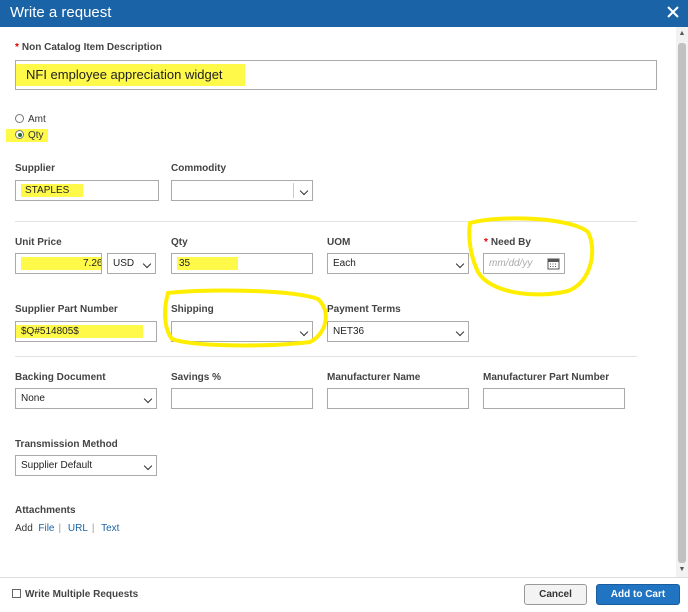 The width and height of the screenshot is (688, 612). What do you see at coordinates (198, 168) in the screenshot?
I see `commodity-label: Commodity` at bounding box center [198, 168].